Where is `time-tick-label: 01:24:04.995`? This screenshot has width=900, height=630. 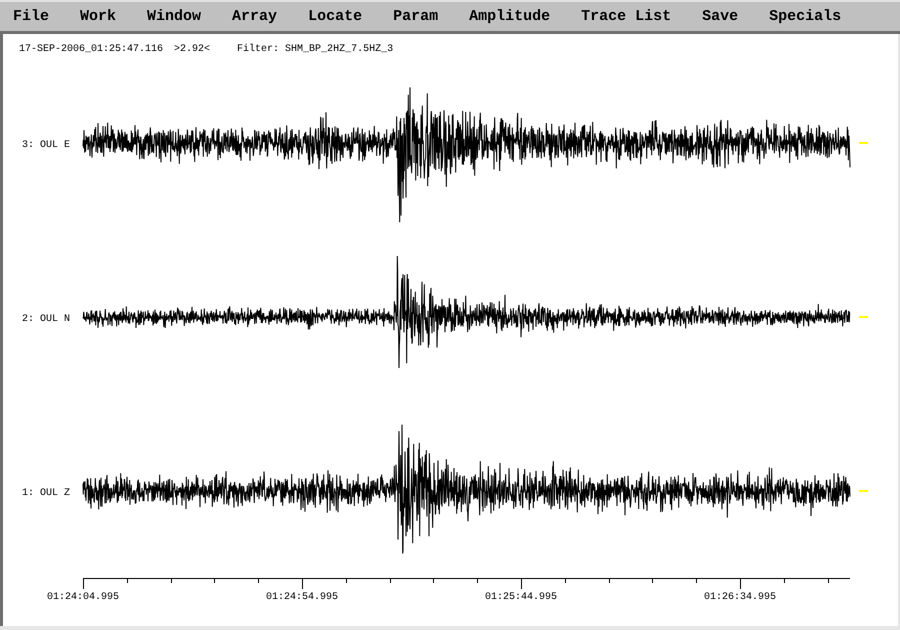 time-tick-label: 01:24:04.995 is located at coordinates (83, 598).